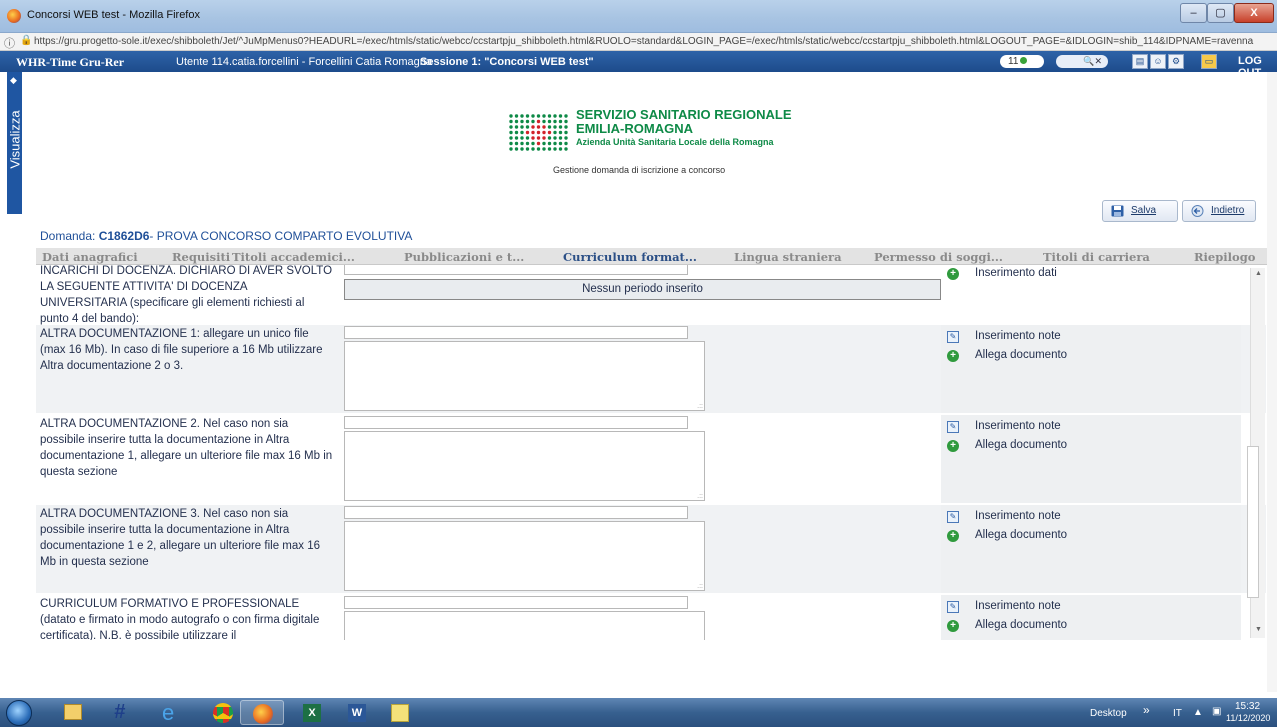  What do you see at coordinates (1258, 273) in the screenshot?
I see `scroll-up-icon: ▲` at bounding box center [1258, 273].